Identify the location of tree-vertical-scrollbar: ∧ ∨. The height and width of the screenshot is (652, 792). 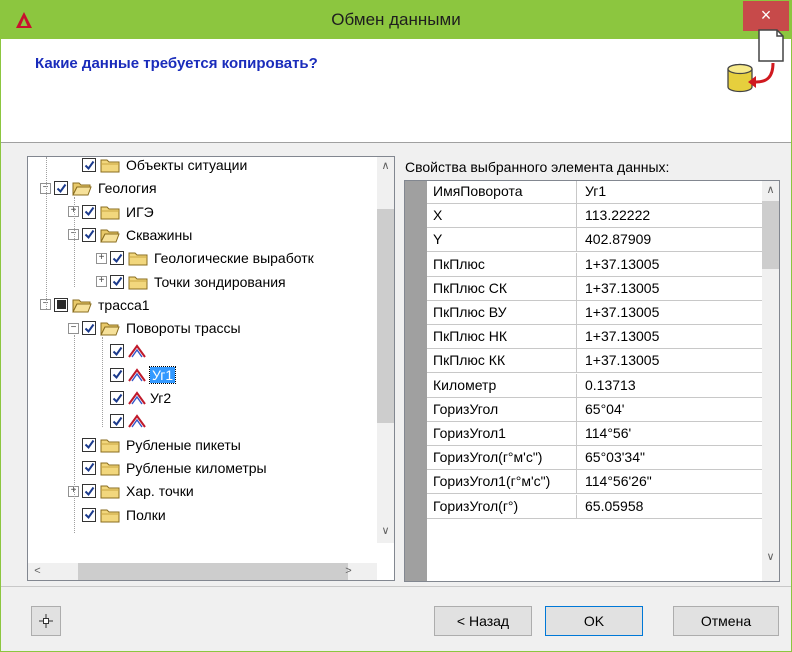
(385, 350).